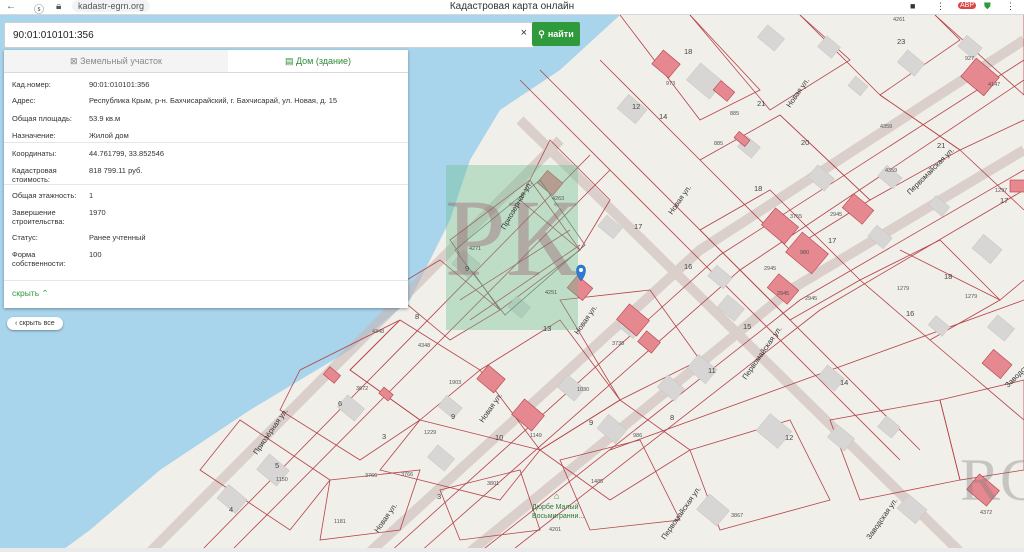  What do you see at coordinates (770, 269) in the screenshot?
I see `parcel-number: 2945` at bounding box center [770, 269].